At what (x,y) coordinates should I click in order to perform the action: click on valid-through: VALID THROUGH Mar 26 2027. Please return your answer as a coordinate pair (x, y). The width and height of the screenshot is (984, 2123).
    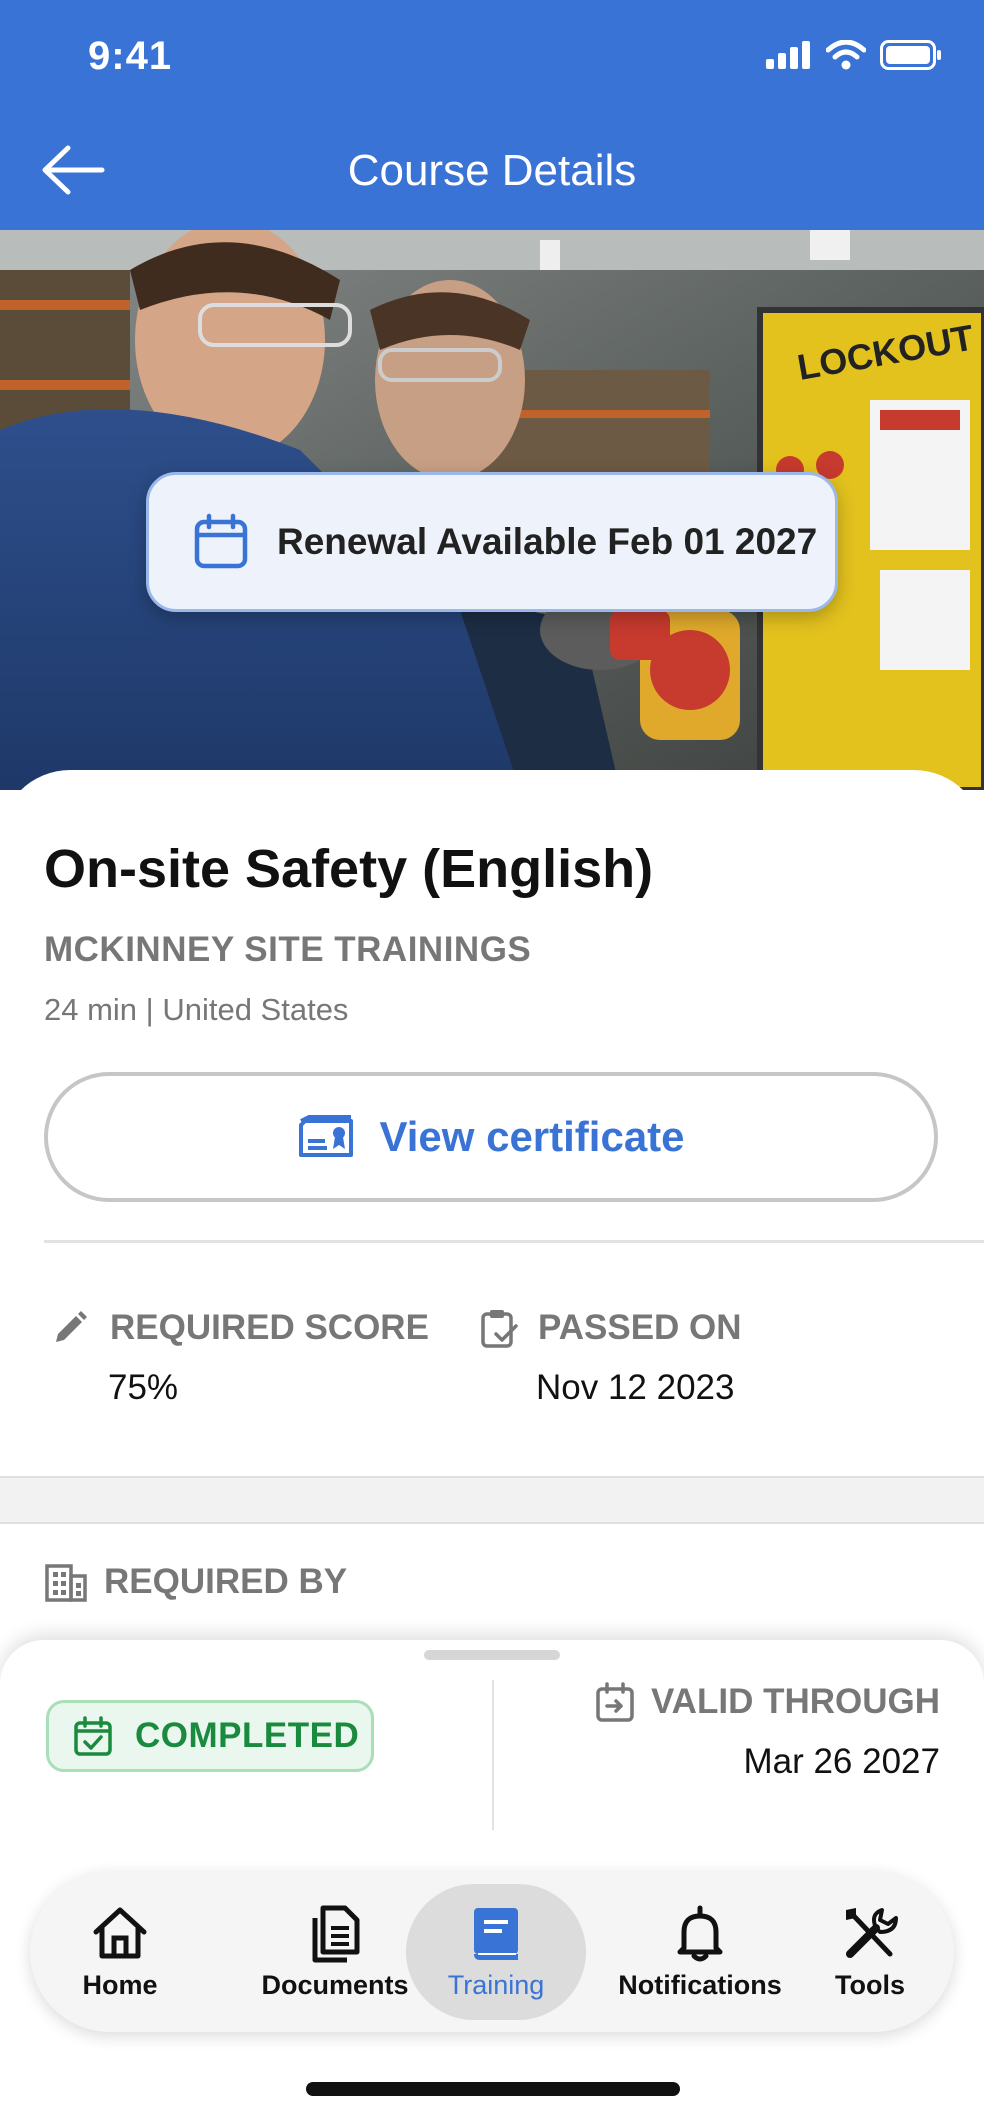
    Looking at the image, I should click on (767, 1732).